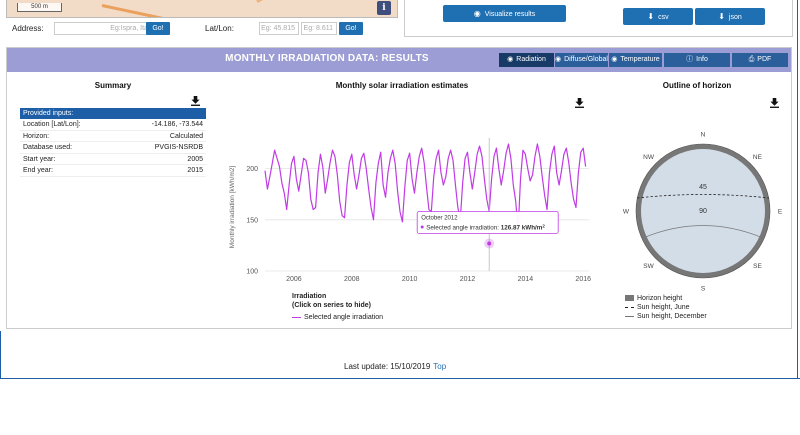 The height and width of the screenshot is (435, 800). What do you see at coordinates (703, 135) in the screenshot?
I see `compass-label-n: N` at bounding box center [703, 135].